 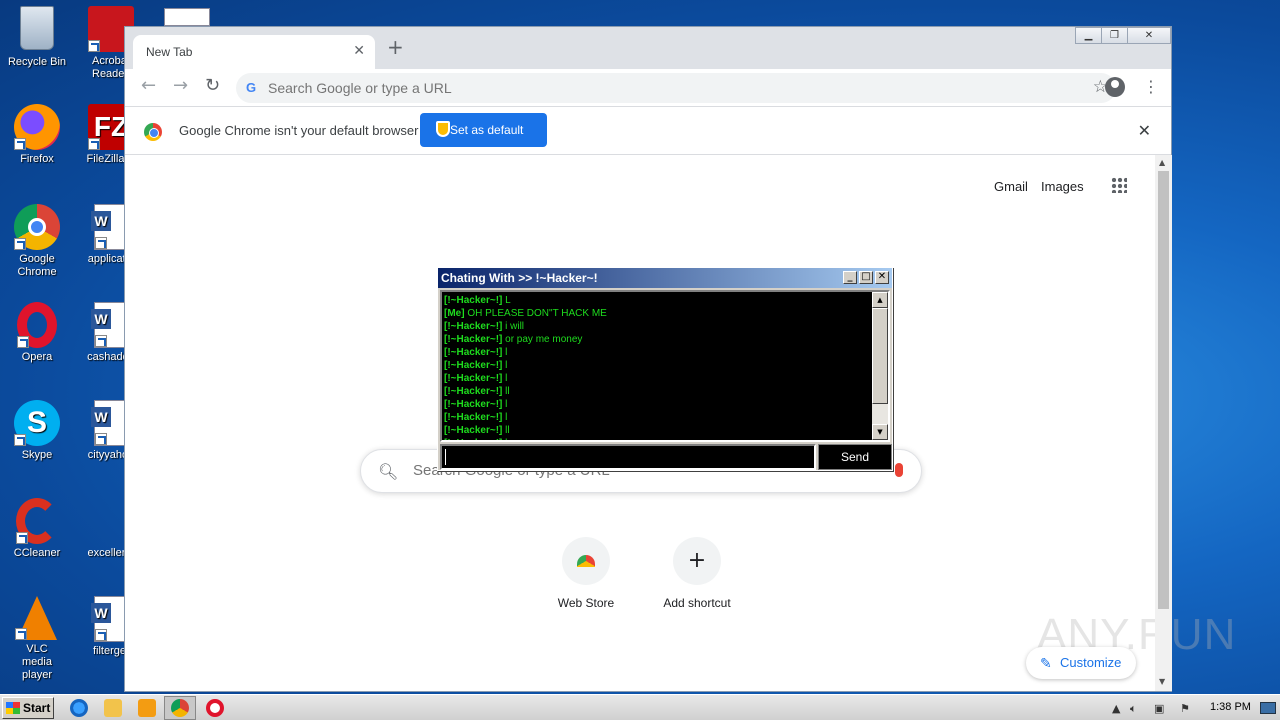 I want to click on file-explorer-icon, so click(x=113, y=708).